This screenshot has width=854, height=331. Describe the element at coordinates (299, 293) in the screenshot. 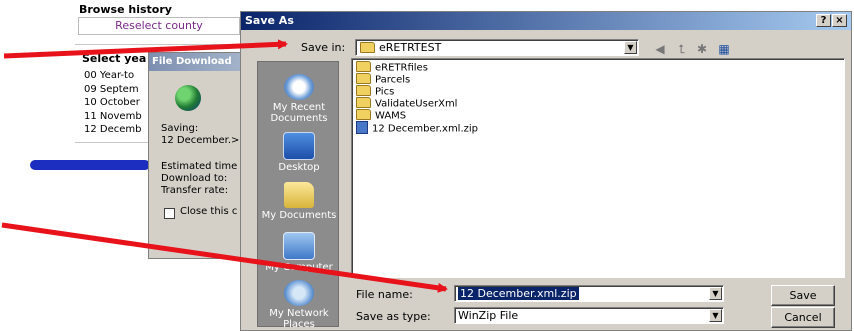

I see `my-network-places-icon` at that location.